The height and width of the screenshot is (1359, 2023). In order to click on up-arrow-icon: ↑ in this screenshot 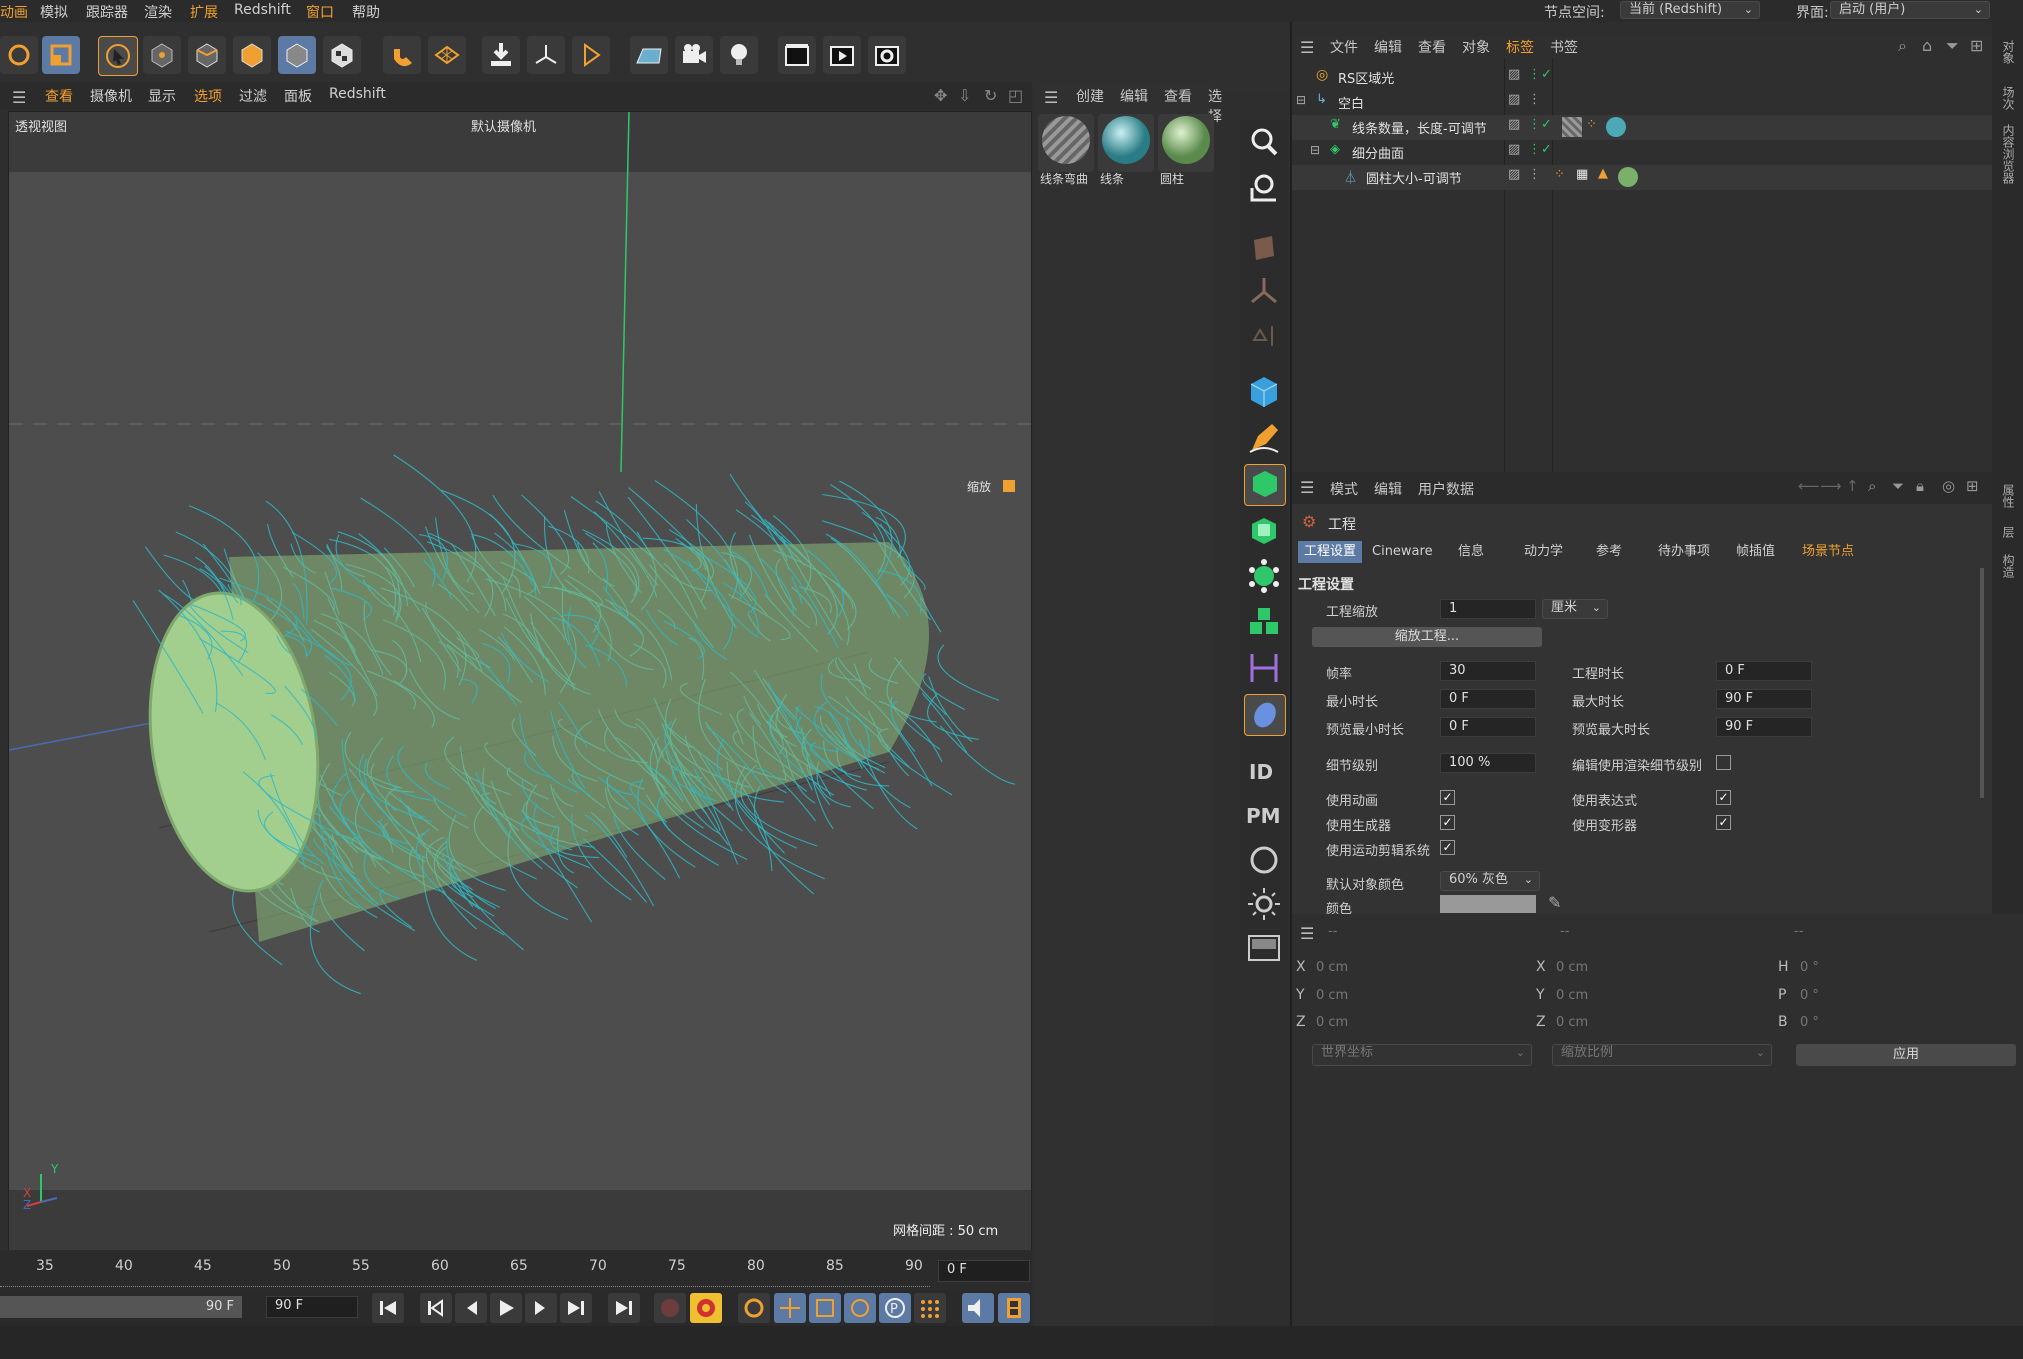, I will do `click(1852, 486)`.